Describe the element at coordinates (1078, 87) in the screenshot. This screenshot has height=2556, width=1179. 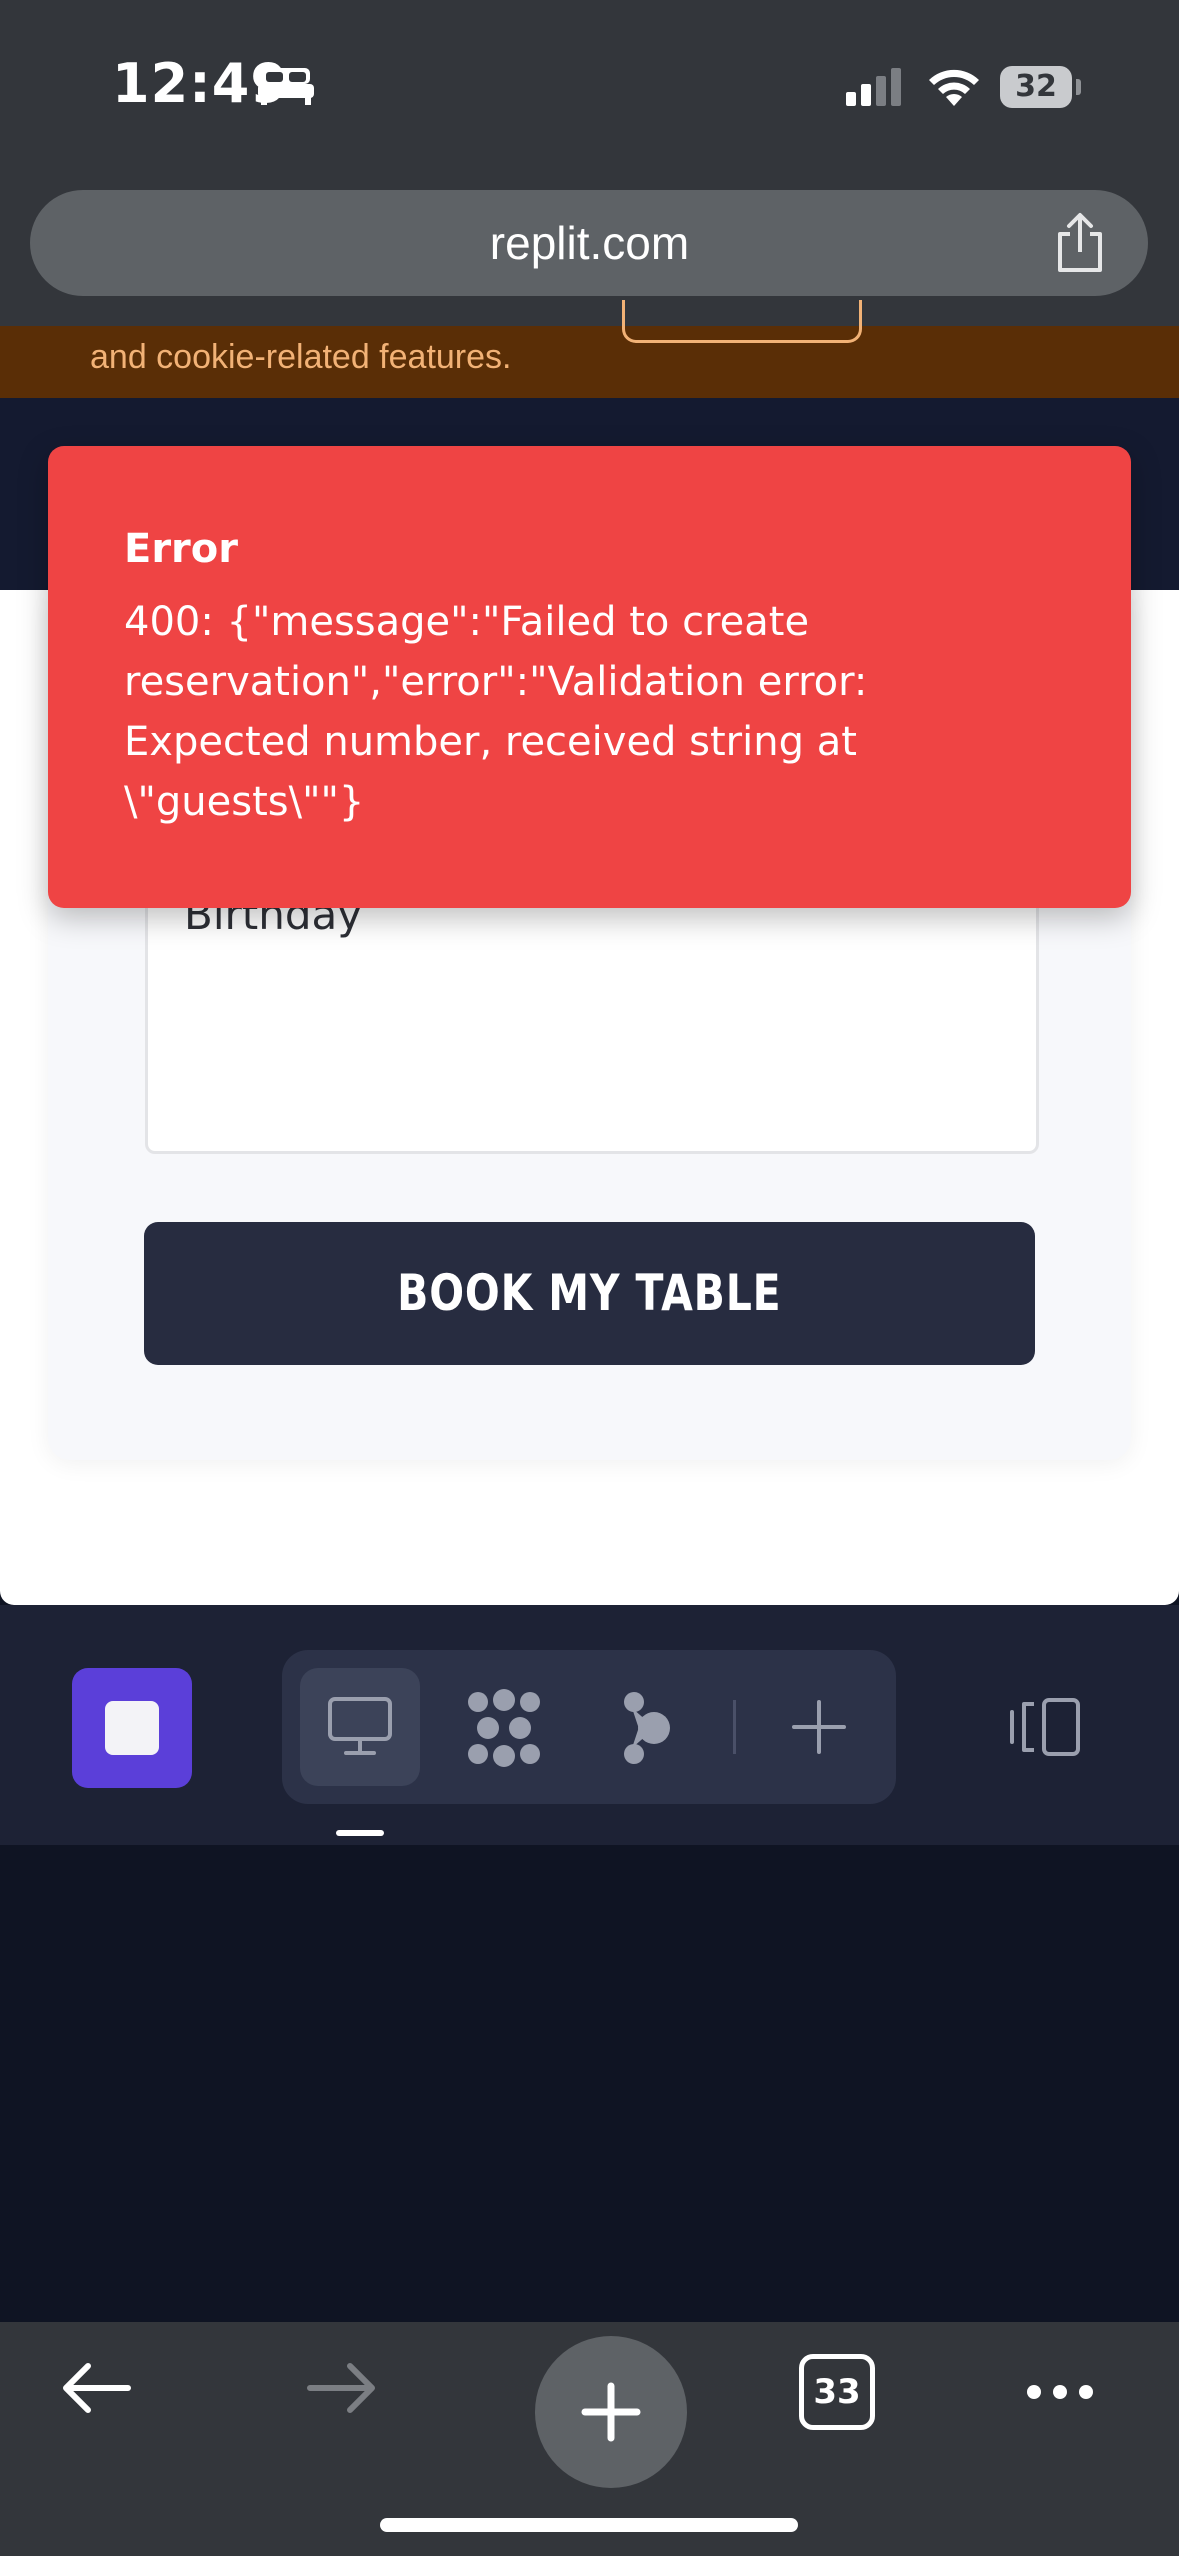
I see `battery-nub` at that location.